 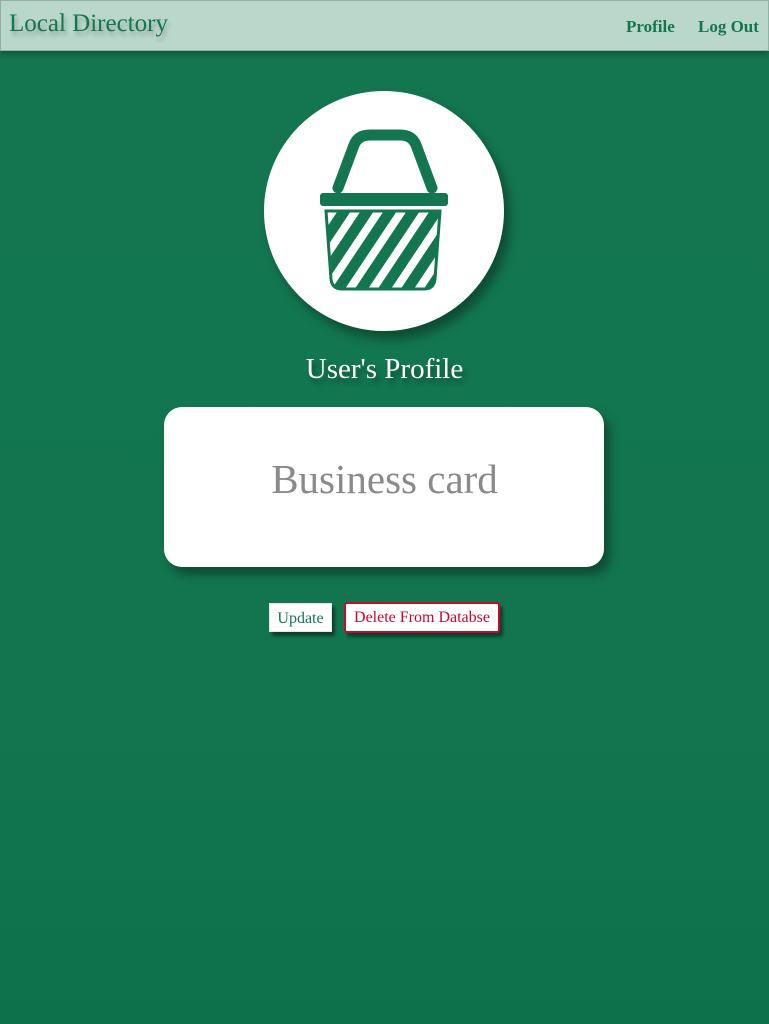 What do you see at coordinates (650, 27) in the screenshot?
I see `nav-profile-link: Profile` at bounding box center [650, 27].